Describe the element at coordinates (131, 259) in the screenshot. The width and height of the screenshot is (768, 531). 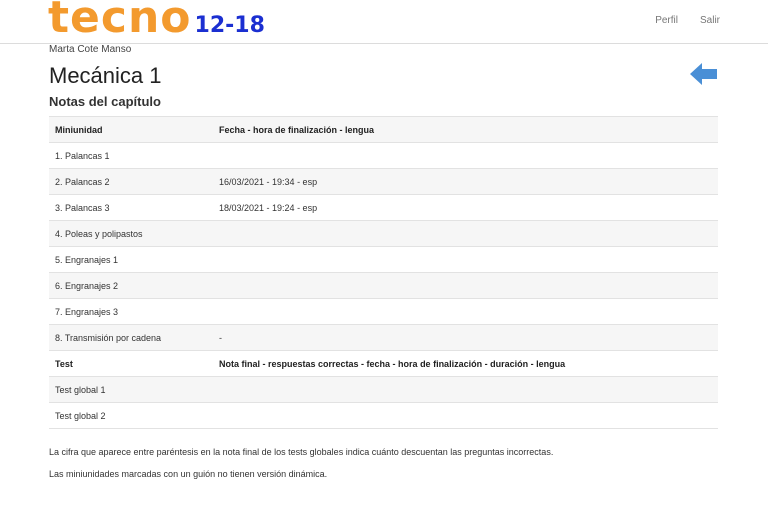
I see `unit-name: 5. Engranajes 1` at that location.